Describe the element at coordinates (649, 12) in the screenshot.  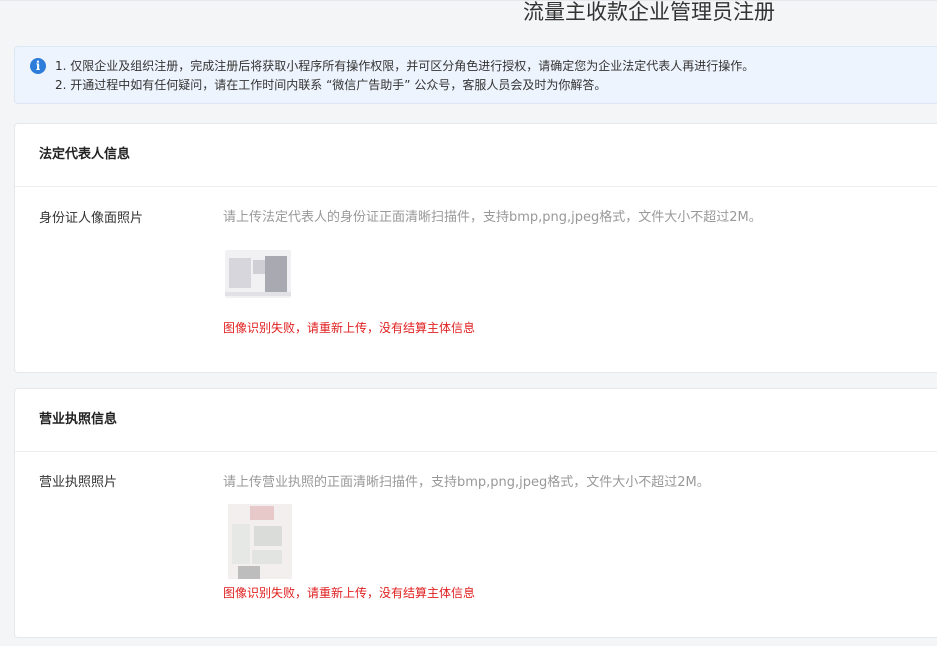
I see `page-title: 流量主收款企业管理员注册` at that location.